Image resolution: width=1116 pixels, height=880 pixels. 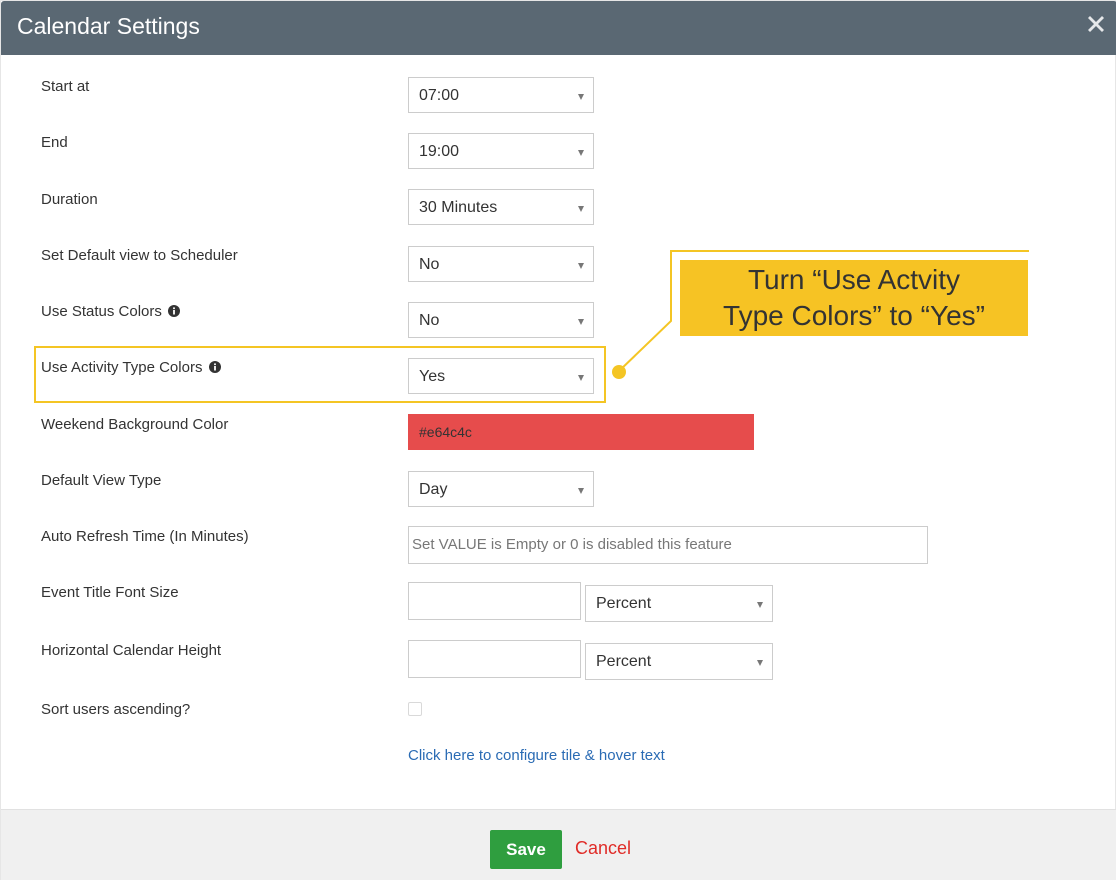 What do you see at coordinates (624, 603) in the screenshot?
I see `event-title-font-size-unit-value: Percent` at bounding box center [624, 603].